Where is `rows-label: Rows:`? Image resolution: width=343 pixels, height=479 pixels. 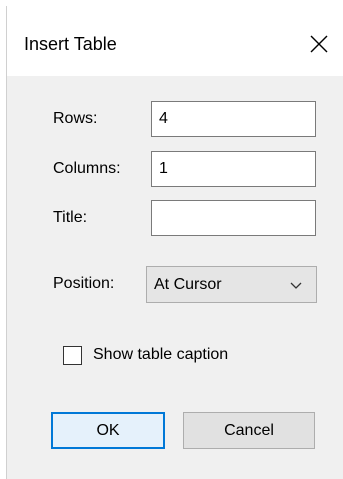 rows-label: Rows: is located at coordinates (75, 118).